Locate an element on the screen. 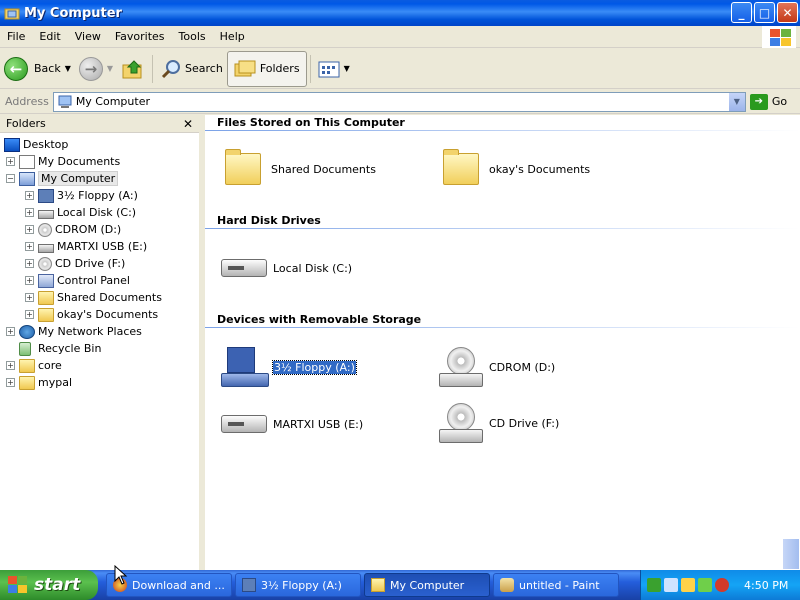 The width and height of the screenshot is (800, 600). folder-up-icon is located at coordinates (132, 68).